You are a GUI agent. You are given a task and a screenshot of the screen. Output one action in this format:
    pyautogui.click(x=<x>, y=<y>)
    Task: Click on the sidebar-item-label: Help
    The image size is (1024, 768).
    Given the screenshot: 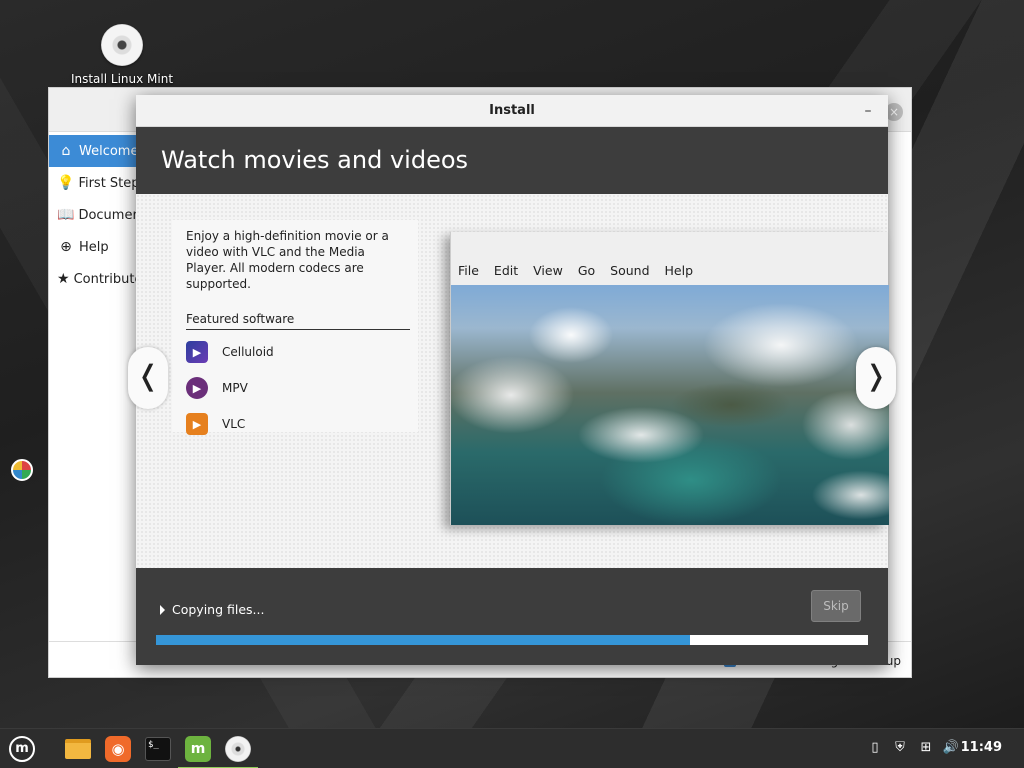 What is the action you would take?
    pyautogui.click(x=94, y=247)
    